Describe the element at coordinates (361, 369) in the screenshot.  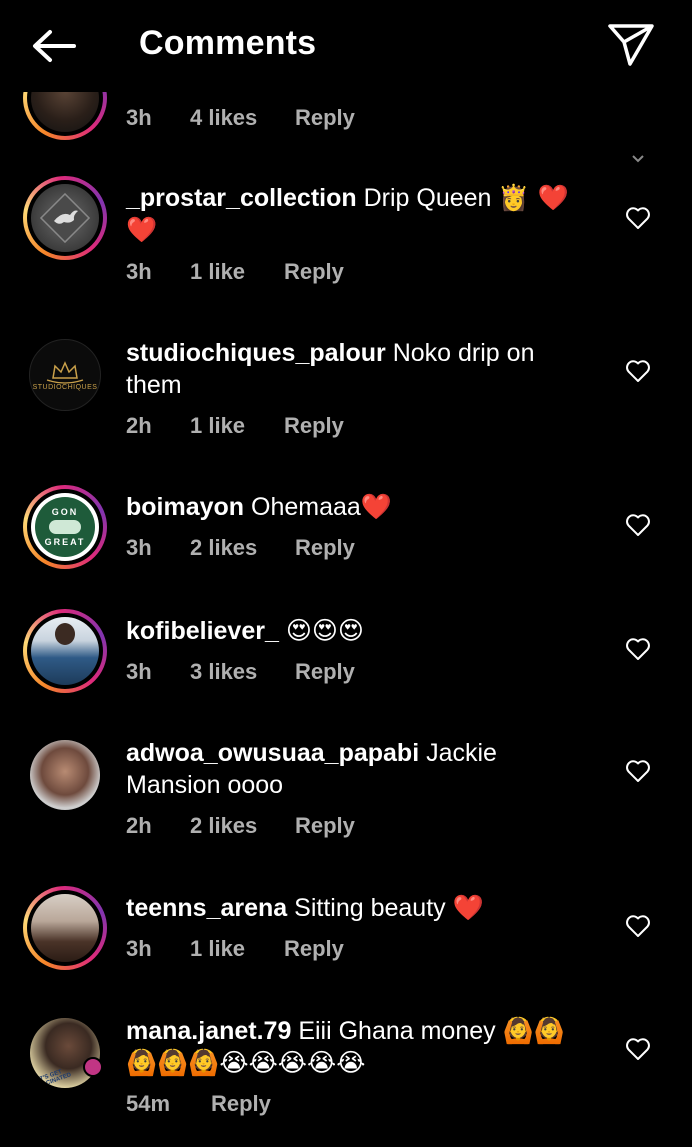
I see `comment-text: studiochiques_palour Noko drip on them` at that location.